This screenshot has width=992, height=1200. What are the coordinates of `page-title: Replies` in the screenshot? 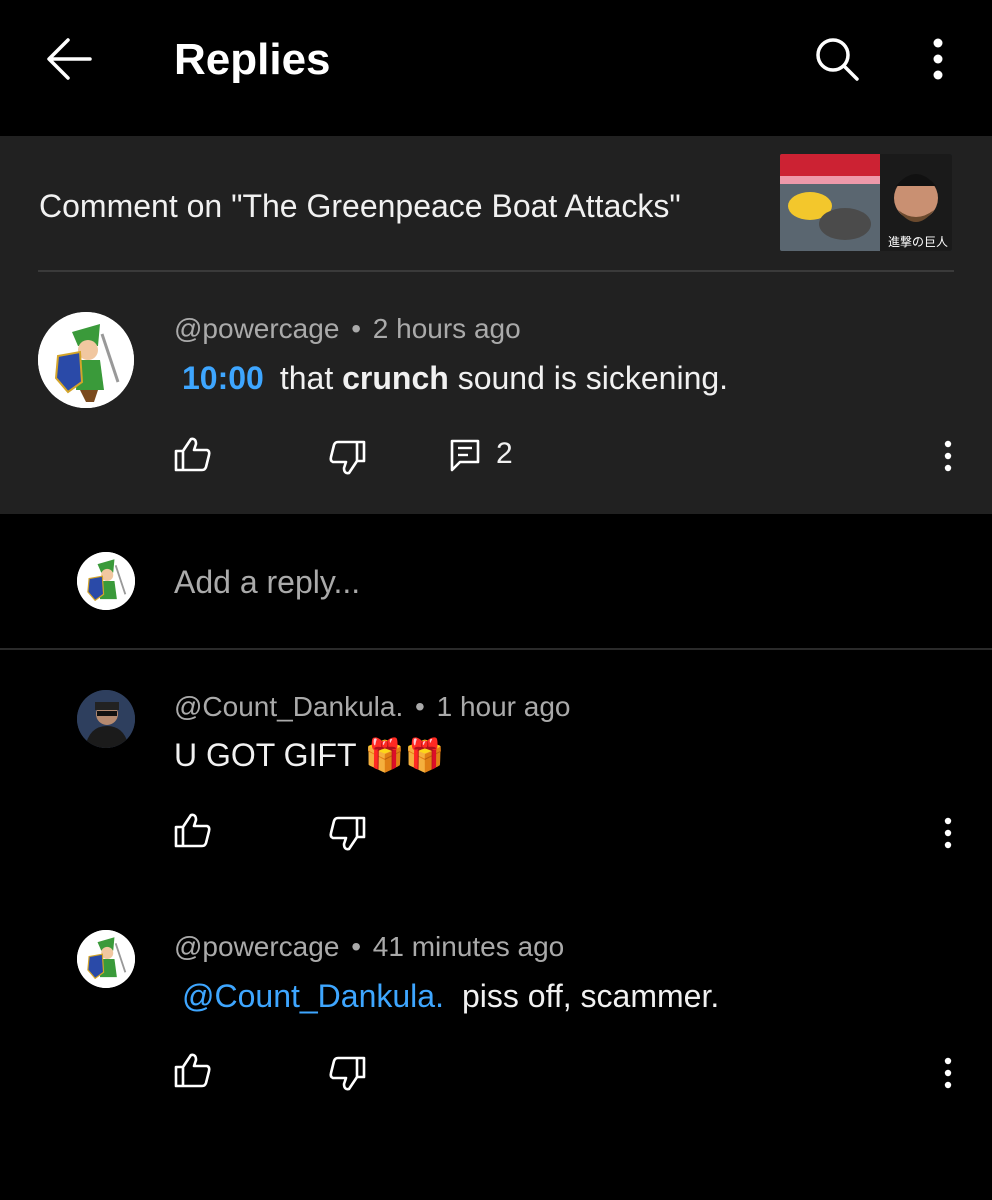 It's located at (252, 59).